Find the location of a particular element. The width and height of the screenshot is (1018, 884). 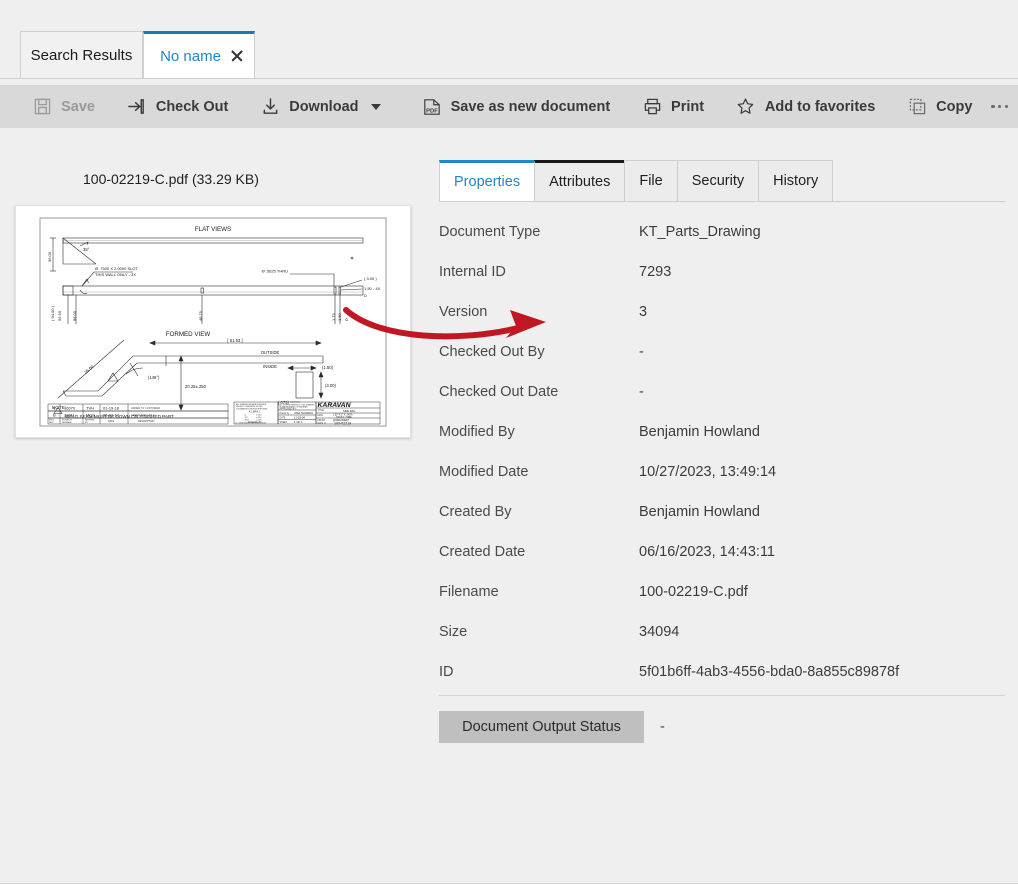

svg-text: FLAT VIEWS is located at coordinates (213, 229).